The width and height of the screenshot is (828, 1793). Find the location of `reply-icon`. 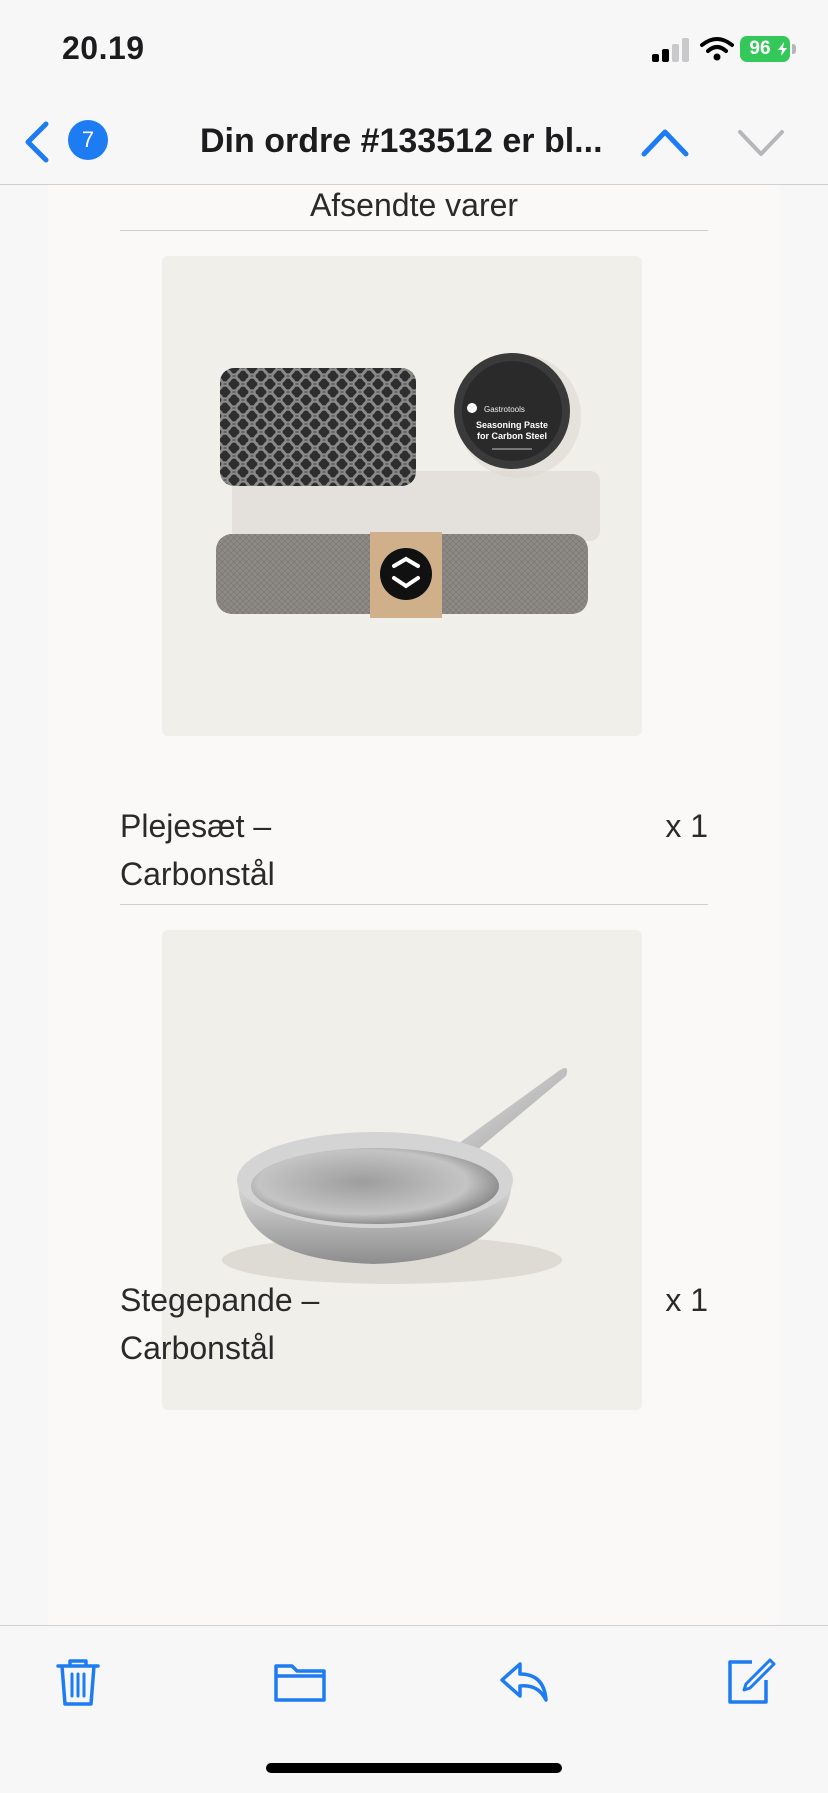

reply-icon is located at coordinates (524, 1682).